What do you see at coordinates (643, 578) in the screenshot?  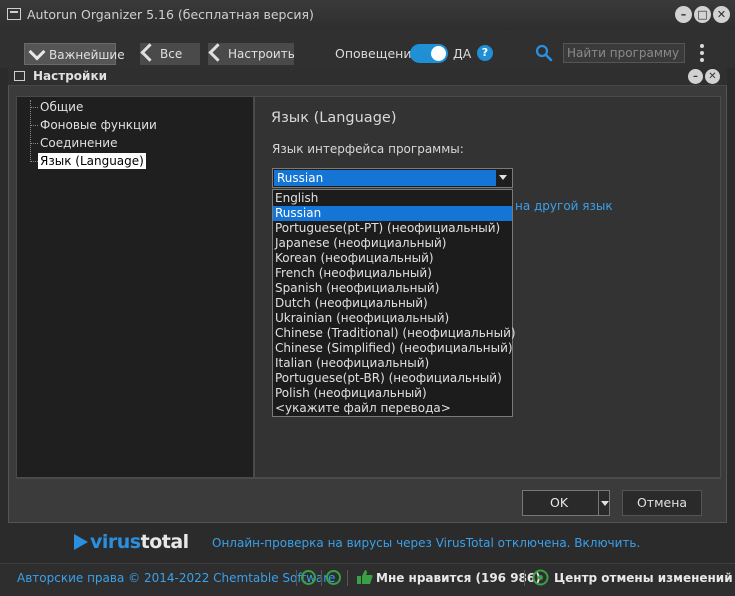 I see `undo-center-link: Центр отмены изменений` at bounding box center [643, 578].